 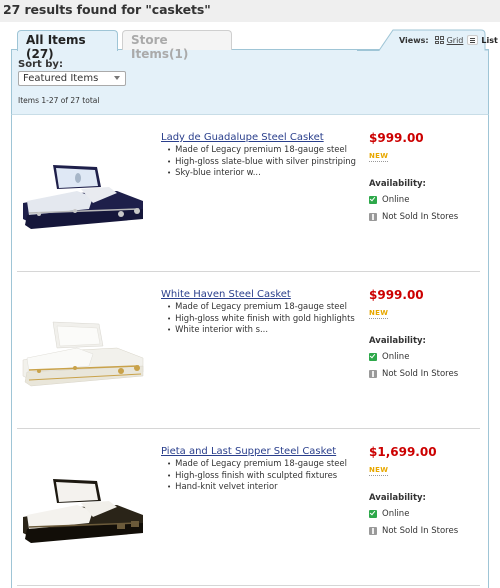 I want to click on items-count: Items 1-27 of 27 total, so click(x=59, y=100).